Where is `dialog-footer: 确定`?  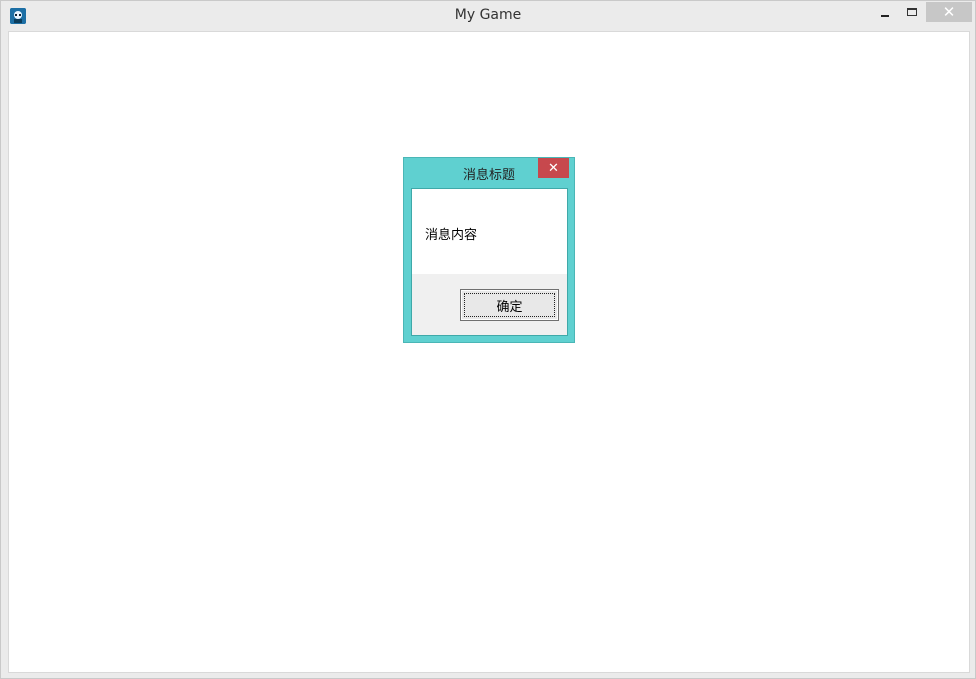
dialog-footer: 确定 is located at coordinates (489, 304).